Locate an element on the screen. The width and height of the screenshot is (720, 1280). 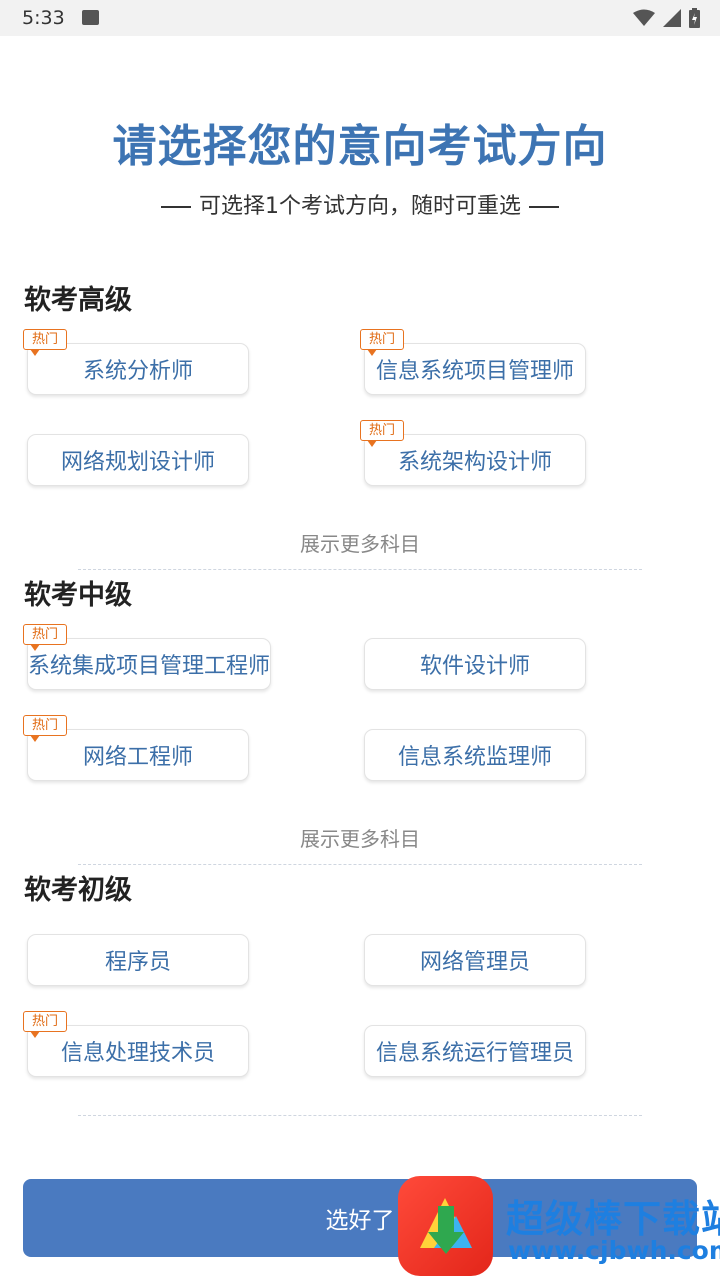
watermark: 超级棒下载站 www.cjbwh.com is located at coordinates (559, 1228).